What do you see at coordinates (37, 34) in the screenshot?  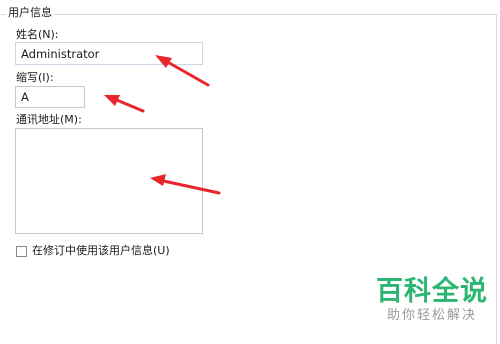 I see `name-label: 姓名(N):` at bounding box center [37, 34].